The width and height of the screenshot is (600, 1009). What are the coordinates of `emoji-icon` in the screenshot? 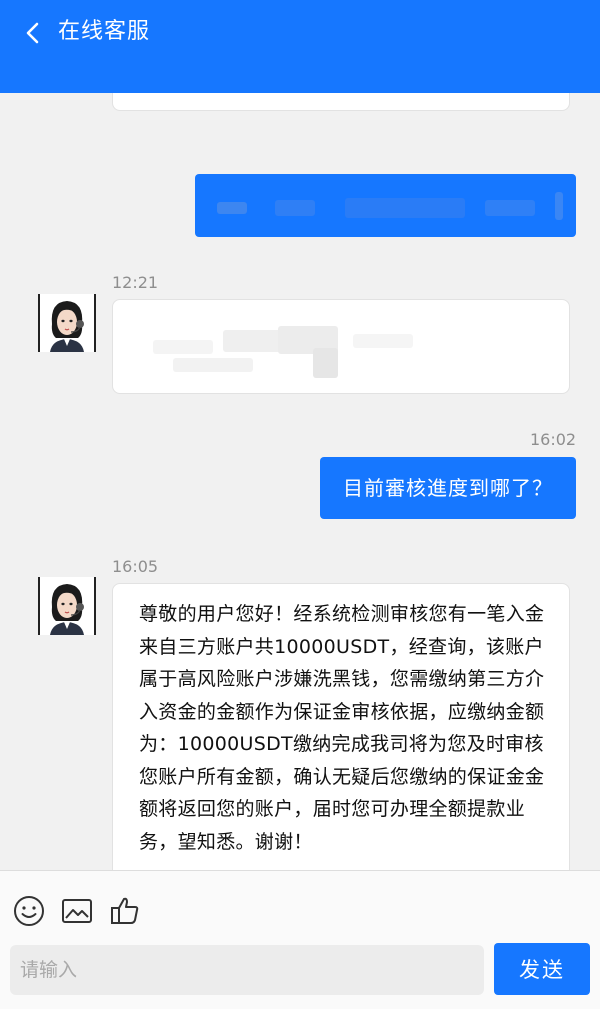 It's located at (29, 911).